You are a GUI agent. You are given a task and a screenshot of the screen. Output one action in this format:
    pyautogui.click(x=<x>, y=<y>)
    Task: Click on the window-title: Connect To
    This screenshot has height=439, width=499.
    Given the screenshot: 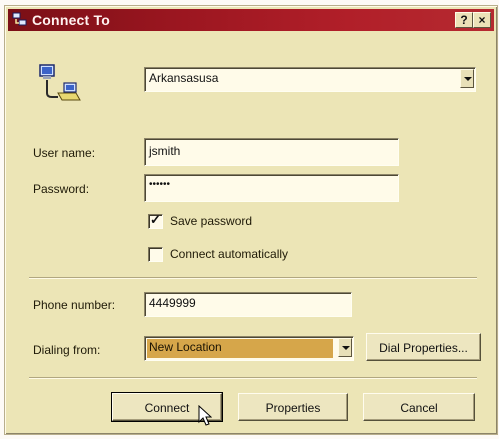 What is the action you would take?
    pyautogui.click(x=71, y=20)
    